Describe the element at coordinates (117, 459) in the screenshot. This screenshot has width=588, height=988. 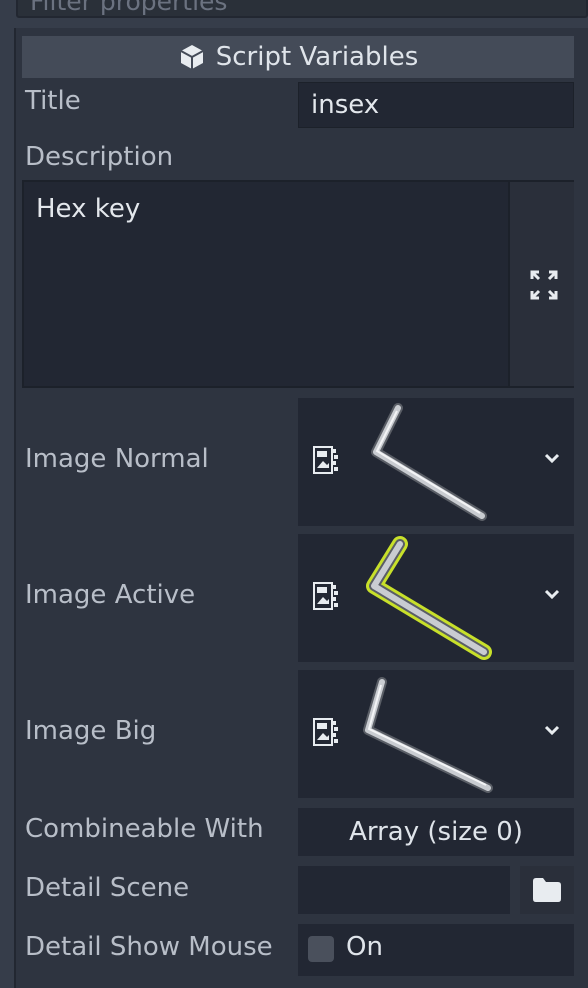
I see `image-normal-label: Image Normal` at that location.